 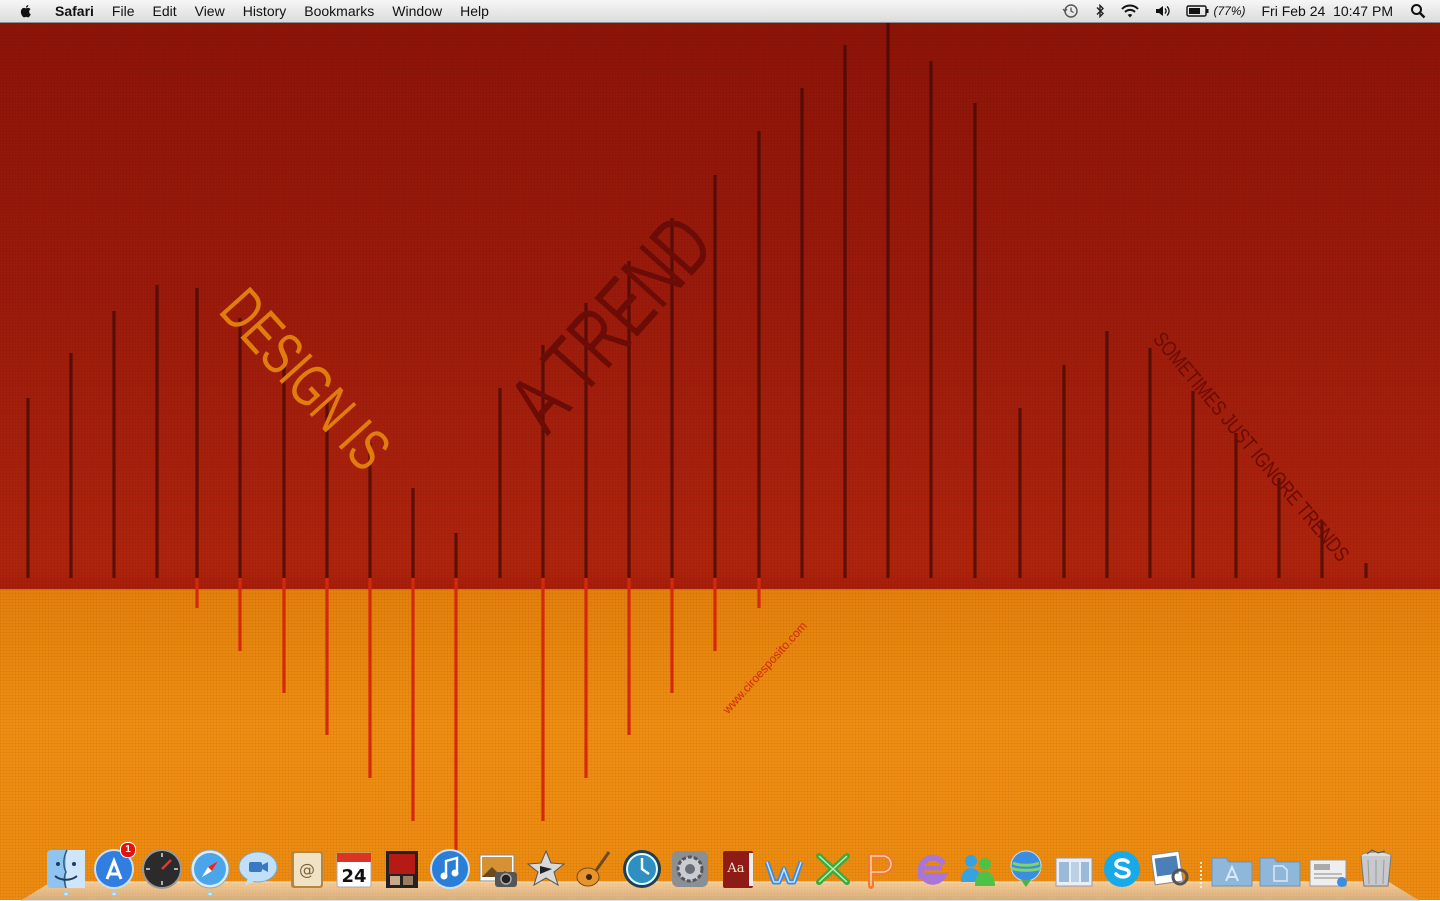 I want to click on dictionary-icon: Aa, so click(x=738, y=867).